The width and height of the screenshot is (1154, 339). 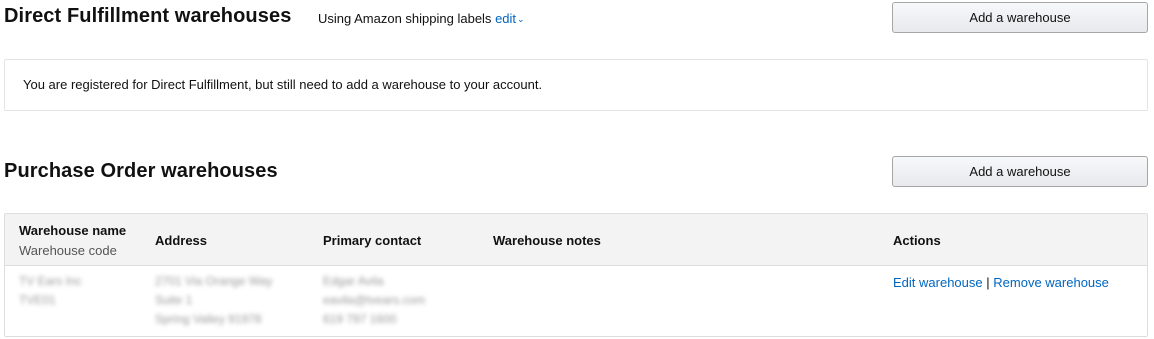 What do you see at coordinates (174, 300) in the screenshot?
I see `address-line: Suite 1` at bounding box center [174, 300].